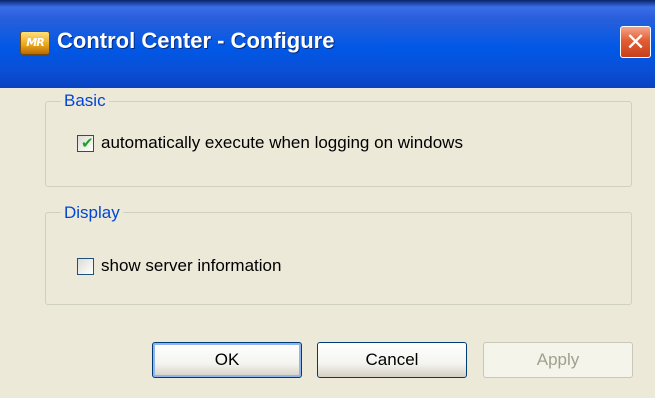  I want to click on display-group-label: Display, so click(92, 213).